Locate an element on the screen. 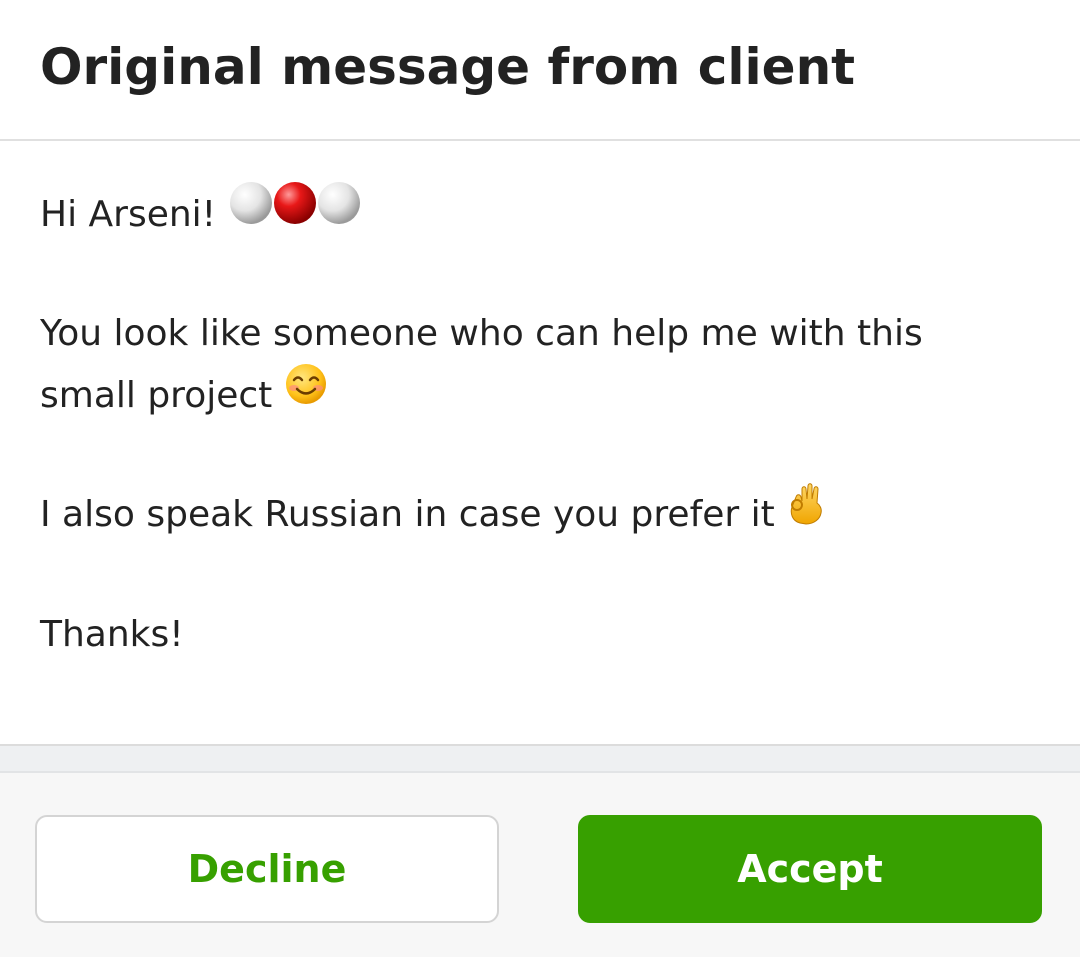 The width and height of the screenshot is (1080, 957). message-greeting: Hi Arseni! is located at coordinates (201, 214).